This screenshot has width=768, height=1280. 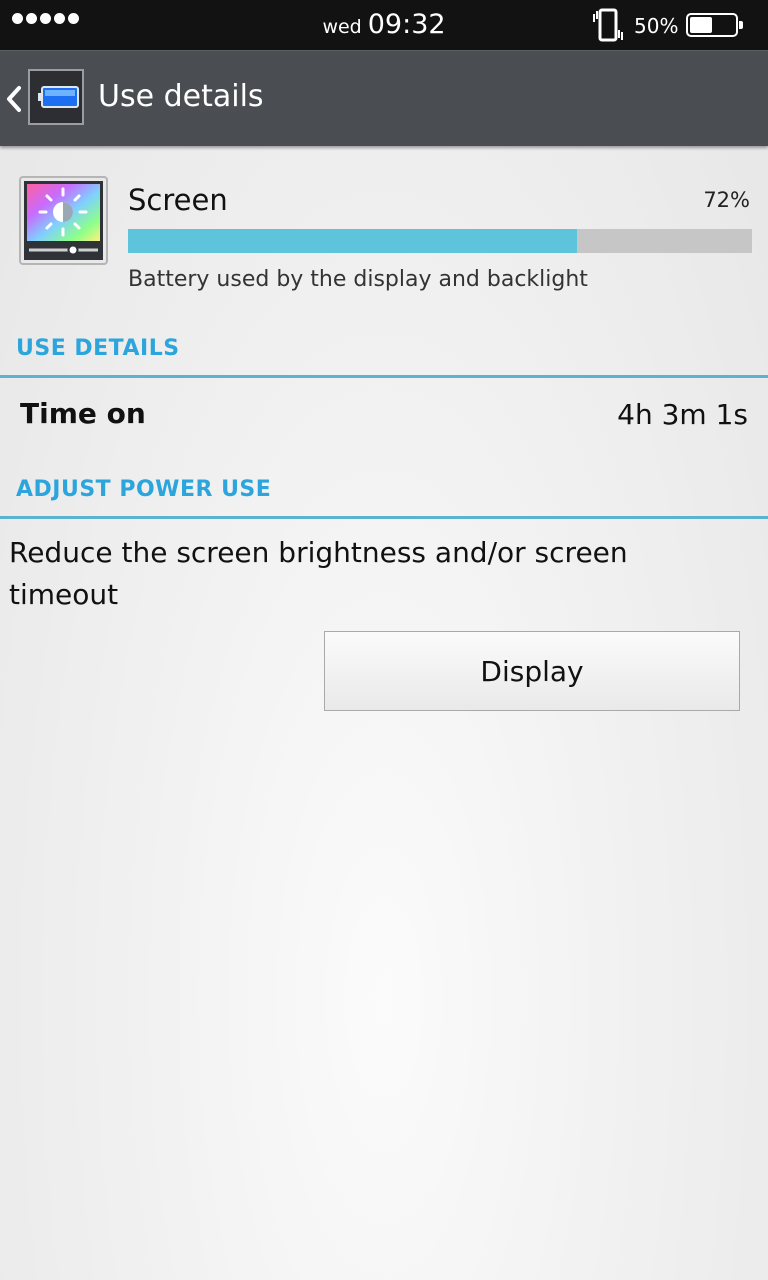 I want to click on usage-progress-bar, so click(x=440, y=241).